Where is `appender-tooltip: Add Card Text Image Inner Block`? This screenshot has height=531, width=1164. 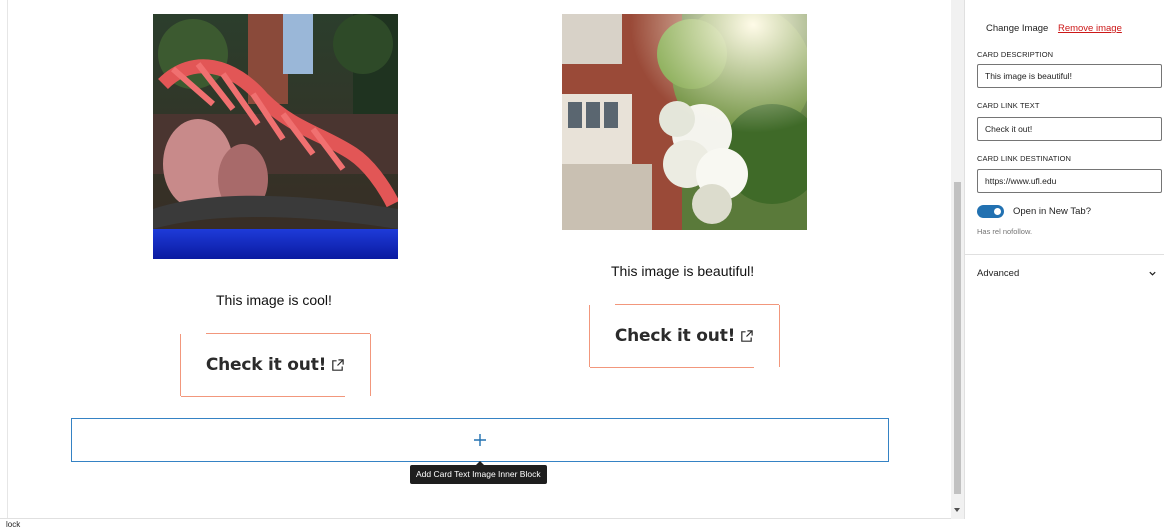 appender-tooltip: Add Card Text Image Inner Block is located at coordinates (478, 472).